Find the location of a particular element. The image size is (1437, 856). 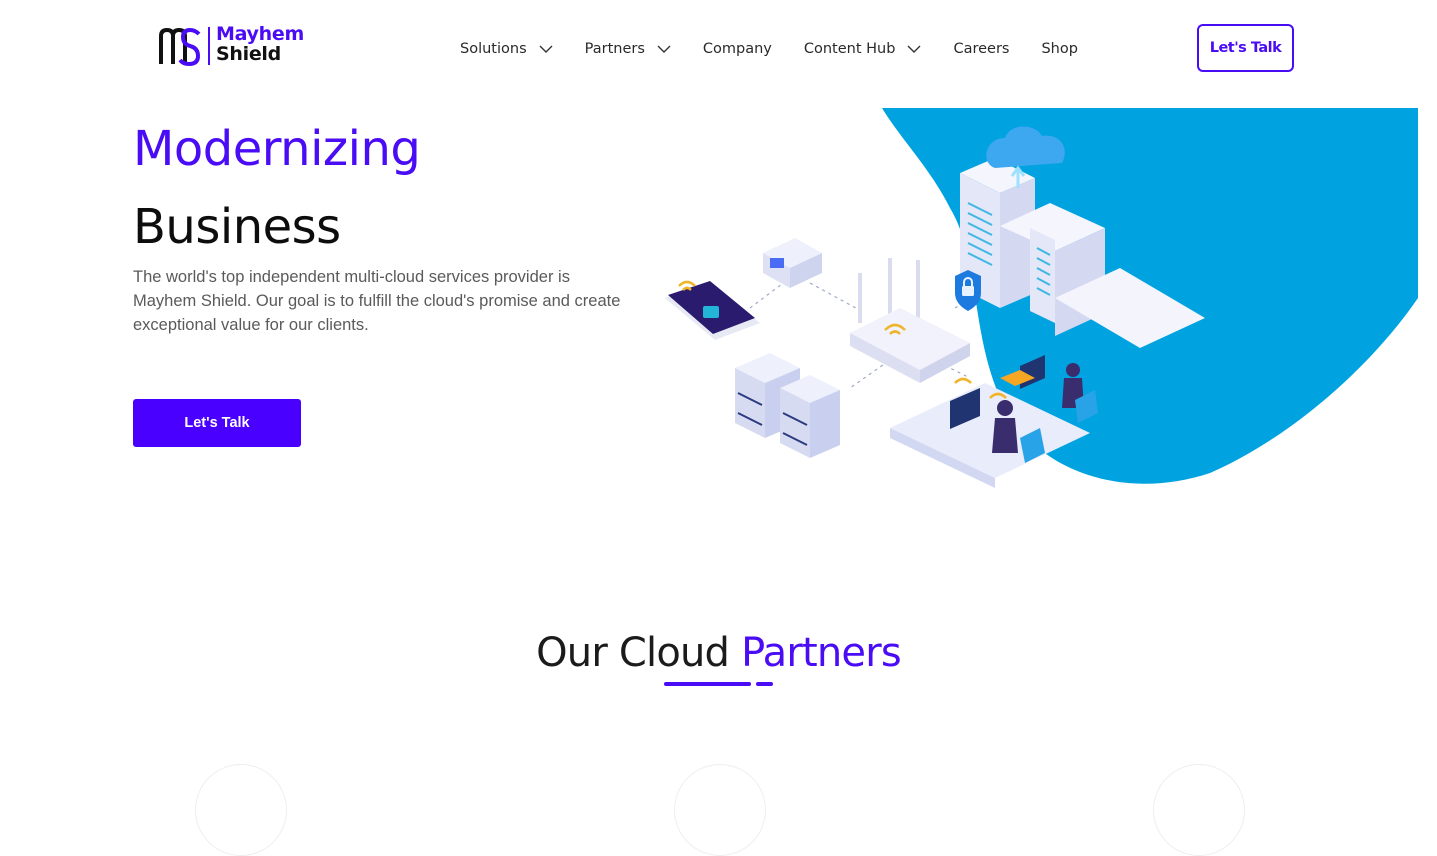

nav-item-label: Shop is located at coordinates (1059, 49).